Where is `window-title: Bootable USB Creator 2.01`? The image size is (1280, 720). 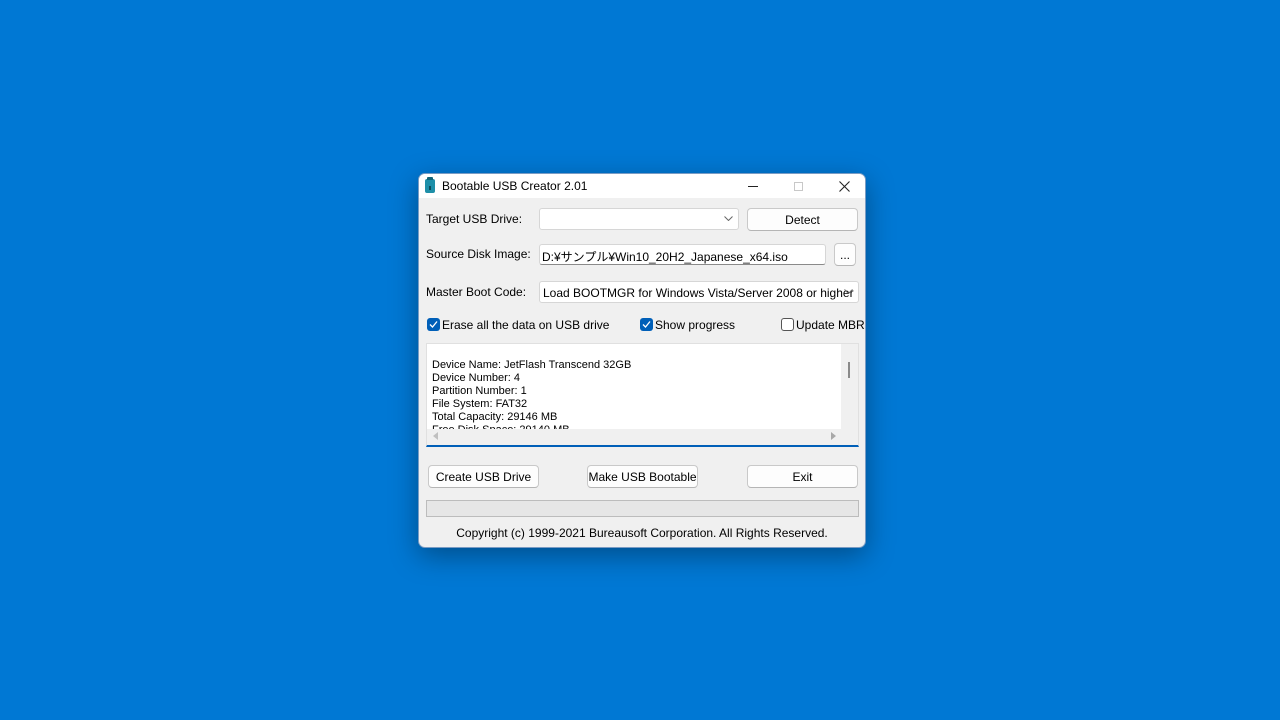
window-title: Bootable USB Creator 2.01 is located at coordinates (515, 186).